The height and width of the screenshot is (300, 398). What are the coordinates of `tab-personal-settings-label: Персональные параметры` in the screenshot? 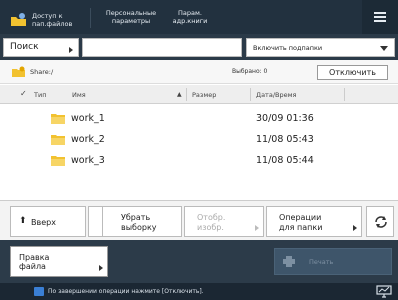 It's located at (131, 17).